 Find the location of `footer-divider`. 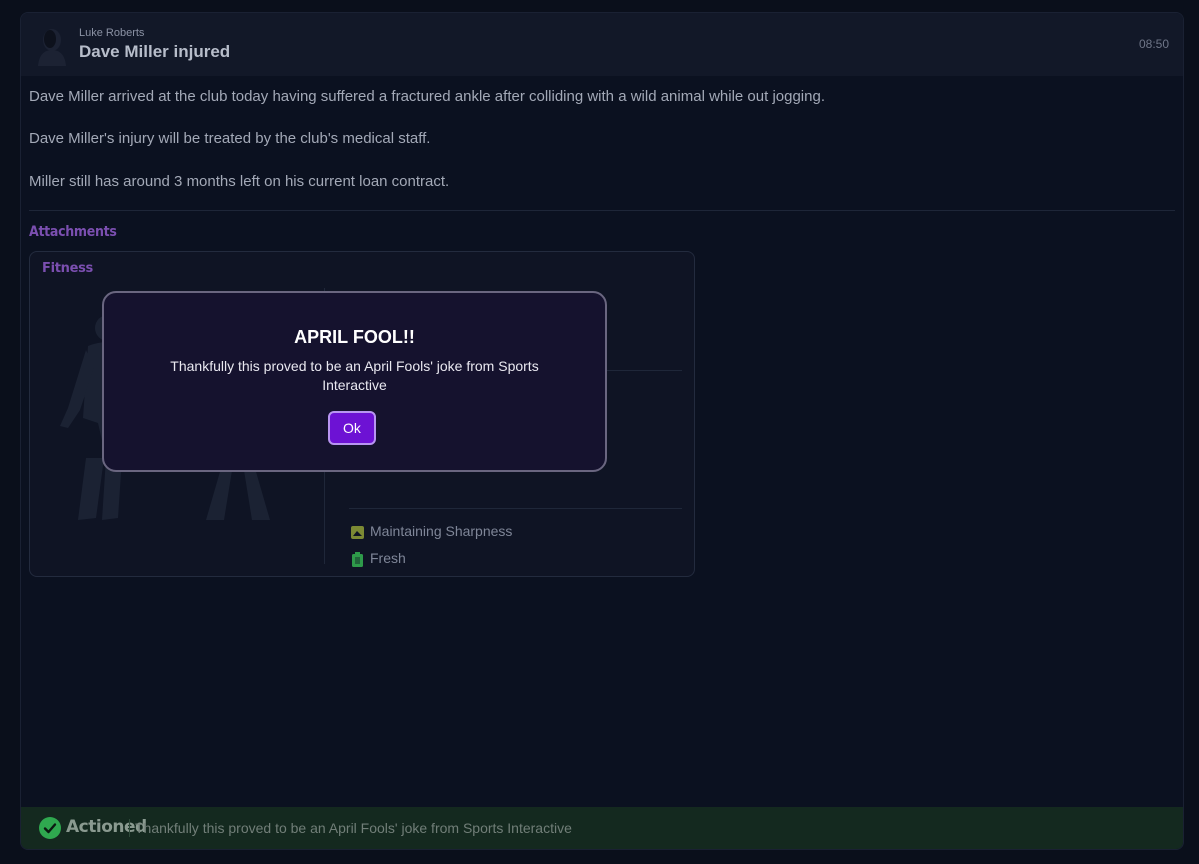

footer-divider is located at coordinates (129, 828).